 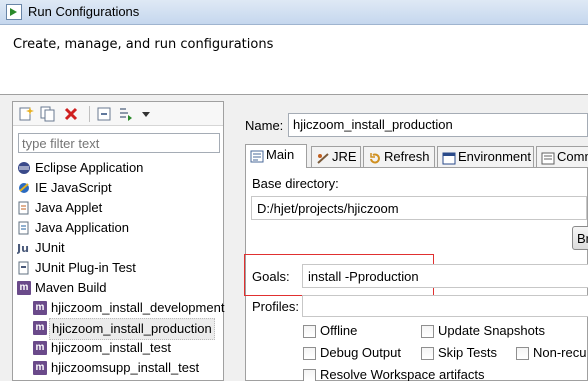 What do you see at coordinates (344, 156) in the screenshot?
I see `tab-label: JRE` at bounding box center [344, 156].